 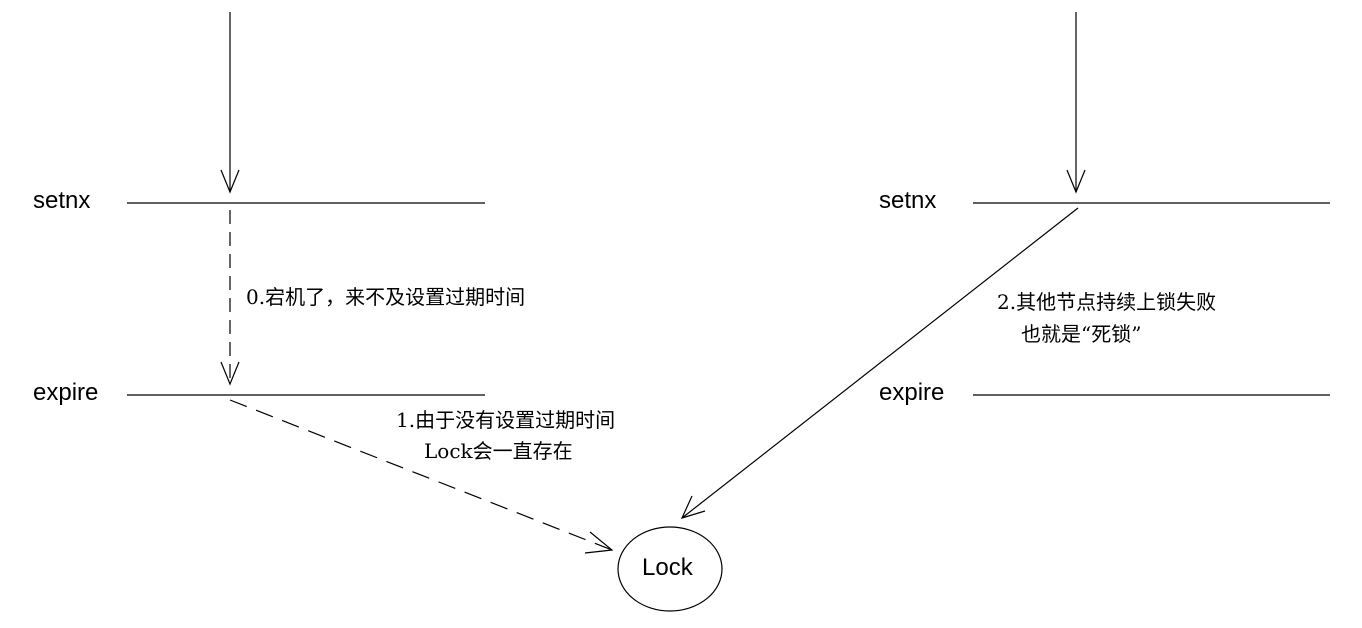 I want to click on deadlock-annotation-line2: 也就是“死锁”, so click(x=1081, y=334).